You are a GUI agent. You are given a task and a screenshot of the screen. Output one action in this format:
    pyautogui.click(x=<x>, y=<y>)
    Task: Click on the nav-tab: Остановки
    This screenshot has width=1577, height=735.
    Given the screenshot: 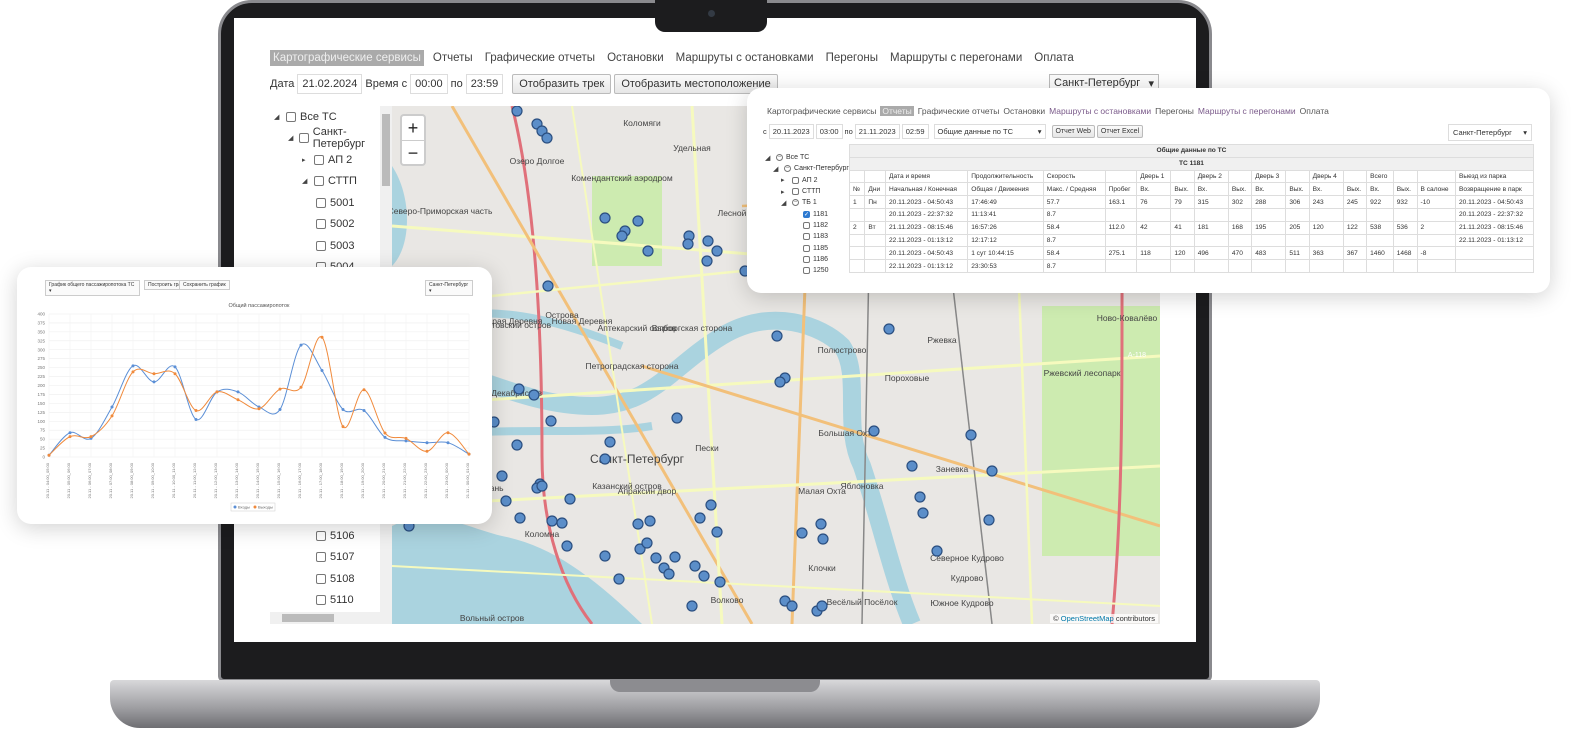 What is the action you would take?
    pyautogui.click(x=635, y=58)
    